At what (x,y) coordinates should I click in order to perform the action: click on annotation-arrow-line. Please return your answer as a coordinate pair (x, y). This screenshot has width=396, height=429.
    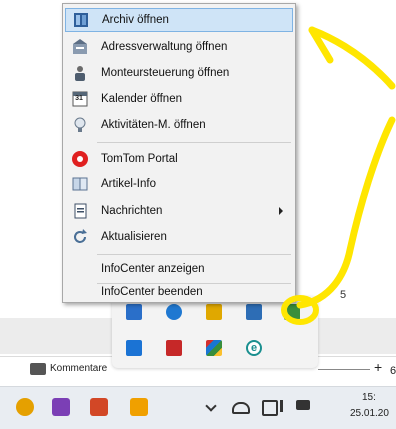
    Looking at the image, I should click on (346, 212).